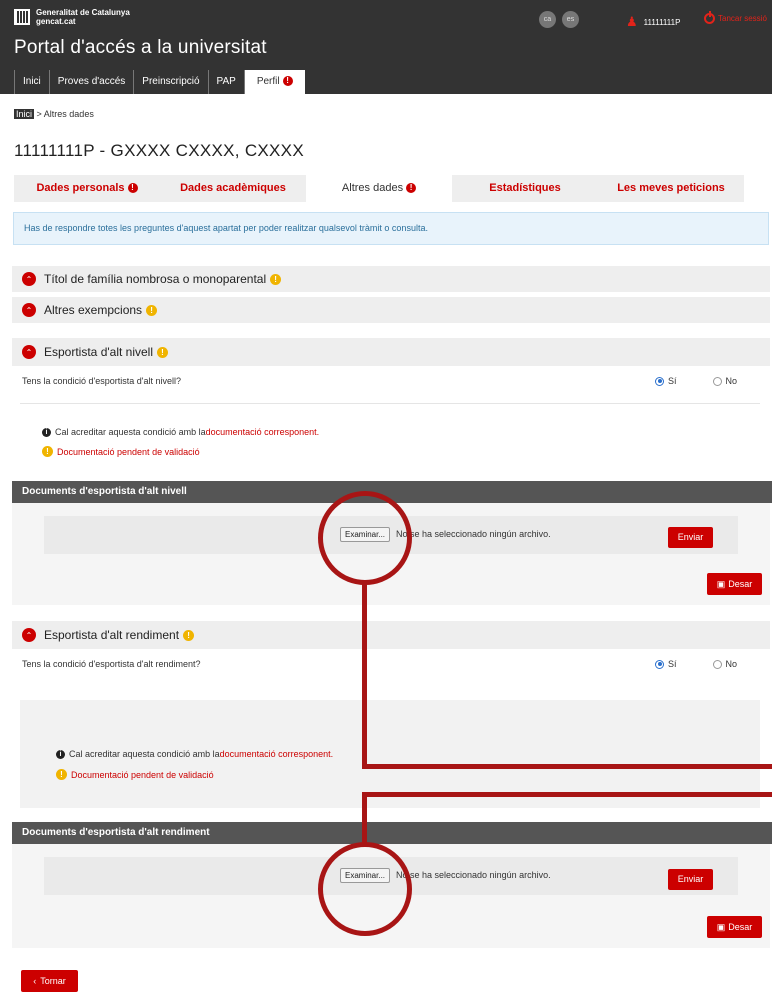 This screenshot has width=772, height=1003. Describe the element at coordinates (742, 18) in the screenshot. I see `logout-label: Tancar sessió` at that location.